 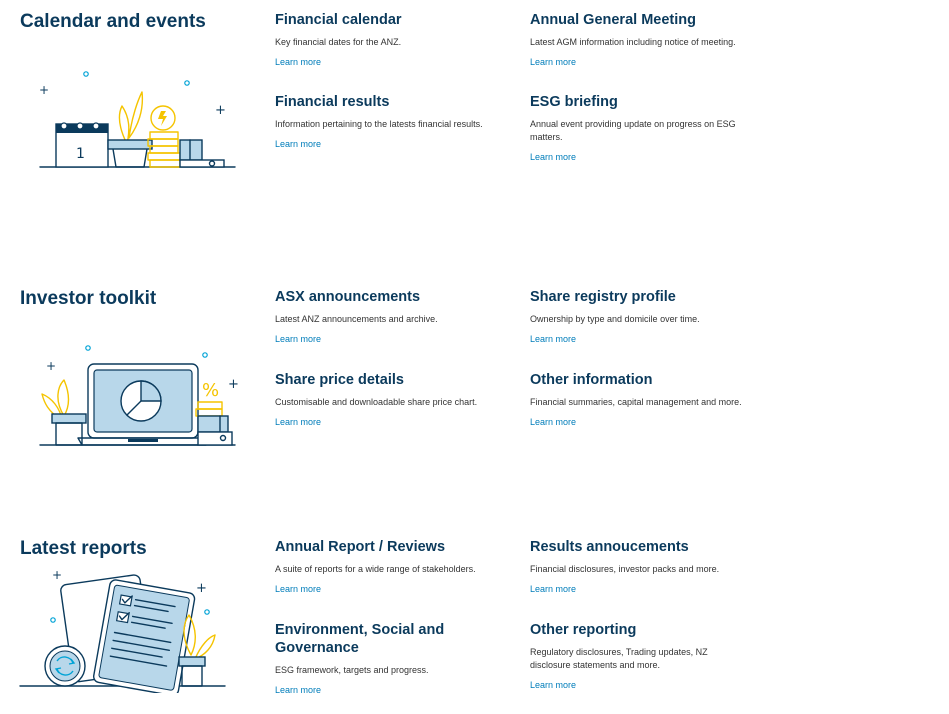 What do you see at coordinates (574, 102) in the screenshot?
I see `card-title: ESG briefing` at bounding box center [574, 102].